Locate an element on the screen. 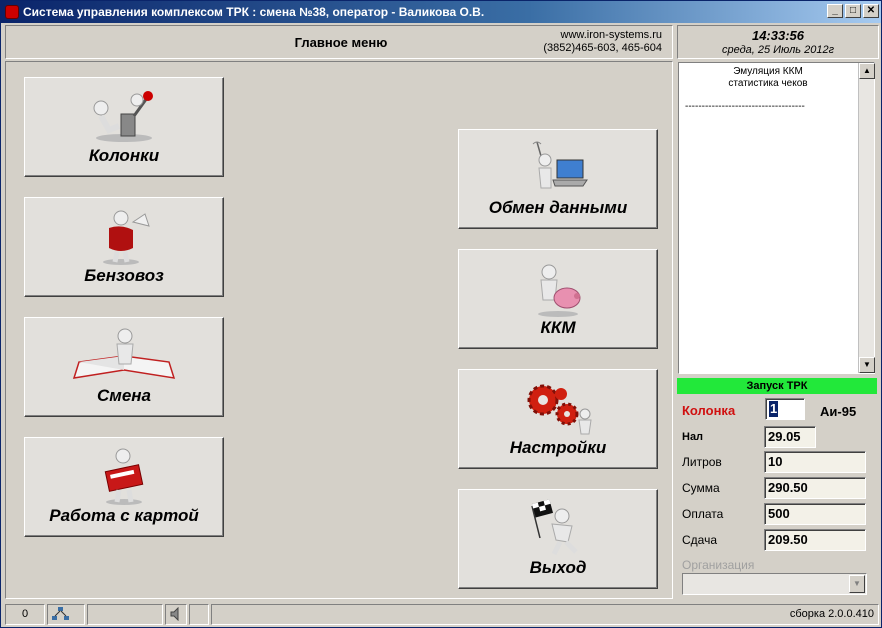  change-label: Сдача is located at coordinates (700, 540).